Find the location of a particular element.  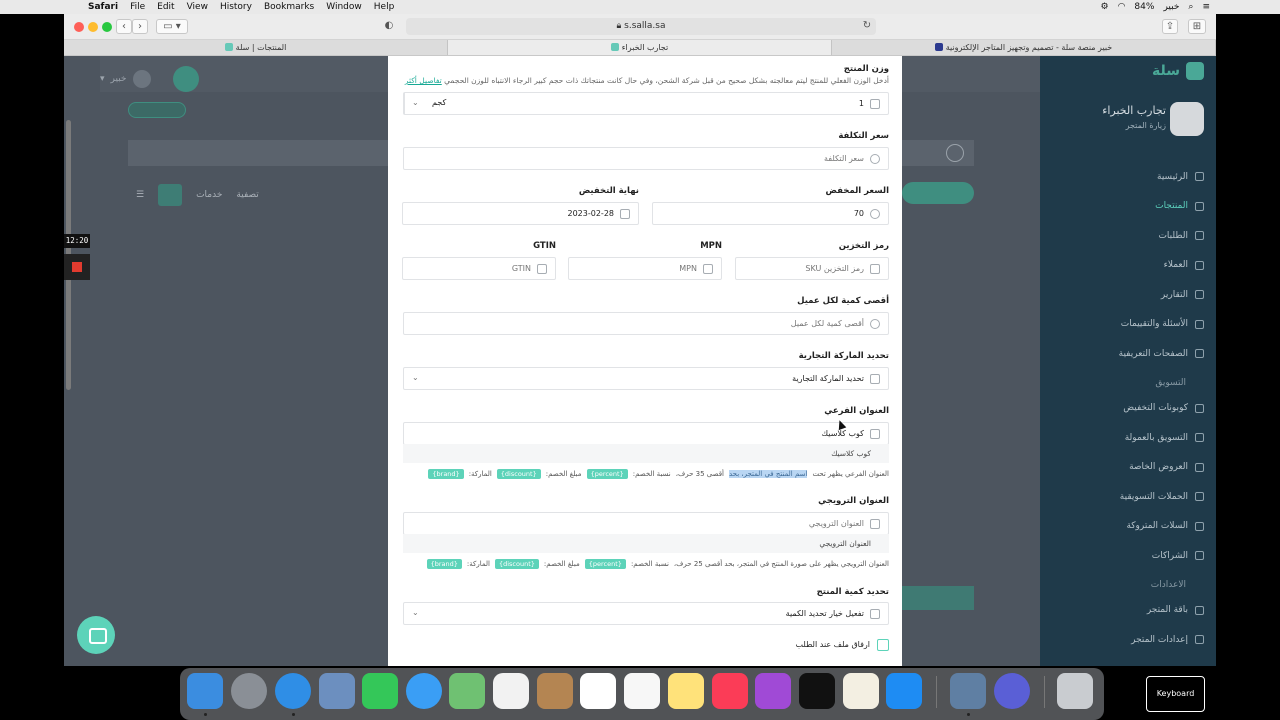

sidebar-item-home: الرئيسية is located at coordinates (1124, 177).